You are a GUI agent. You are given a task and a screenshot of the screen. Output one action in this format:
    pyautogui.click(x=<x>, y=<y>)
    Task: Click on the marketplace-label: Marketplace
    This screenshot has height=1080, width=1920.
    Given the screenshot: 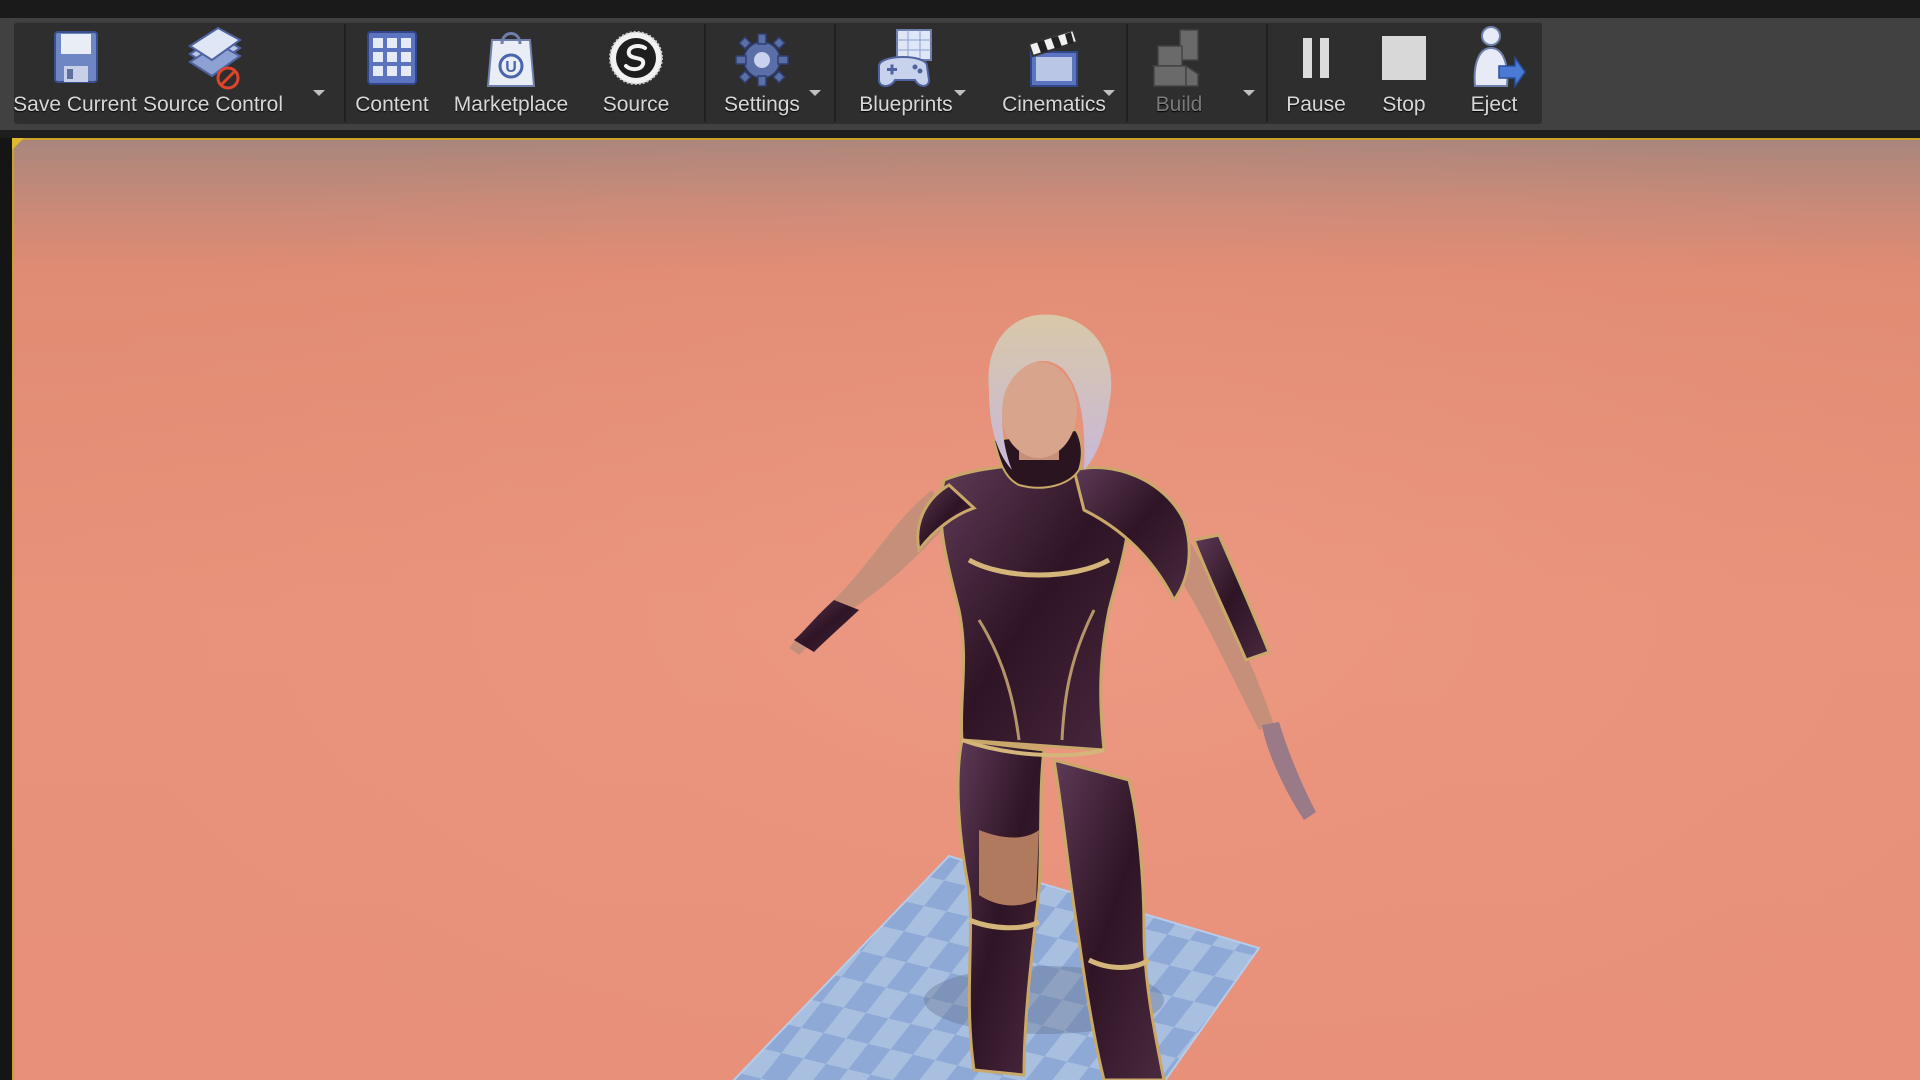 What is the action you would take?
    pyautogui.click(x=511, y=104)
    